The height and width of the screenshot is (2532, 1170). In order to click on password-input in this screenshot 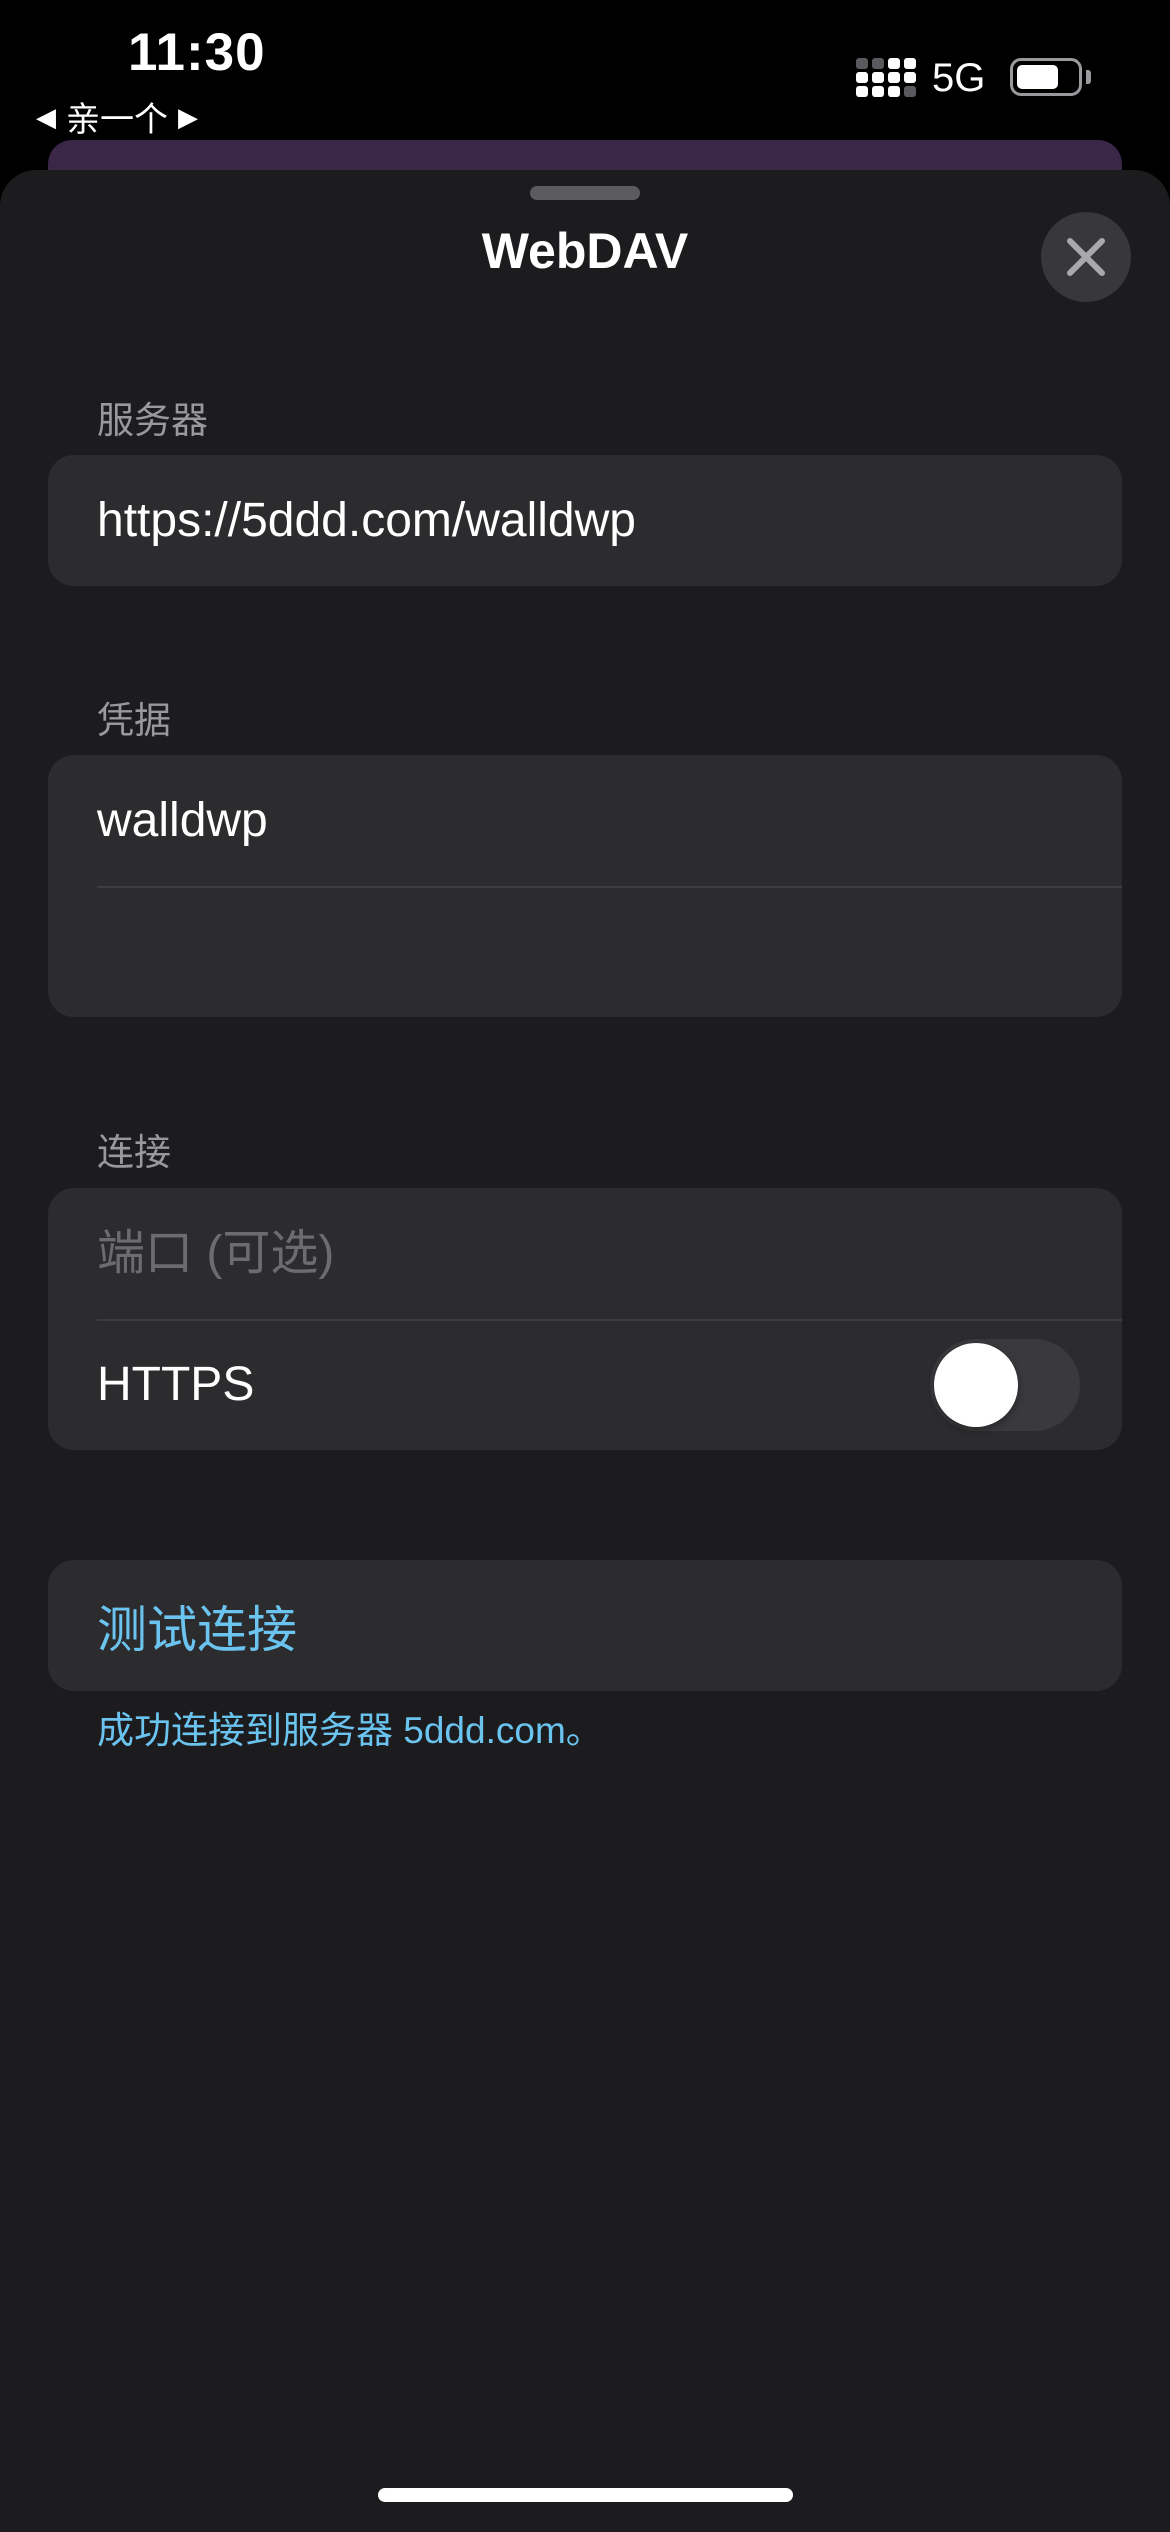, I will do `click(609, 951)`.